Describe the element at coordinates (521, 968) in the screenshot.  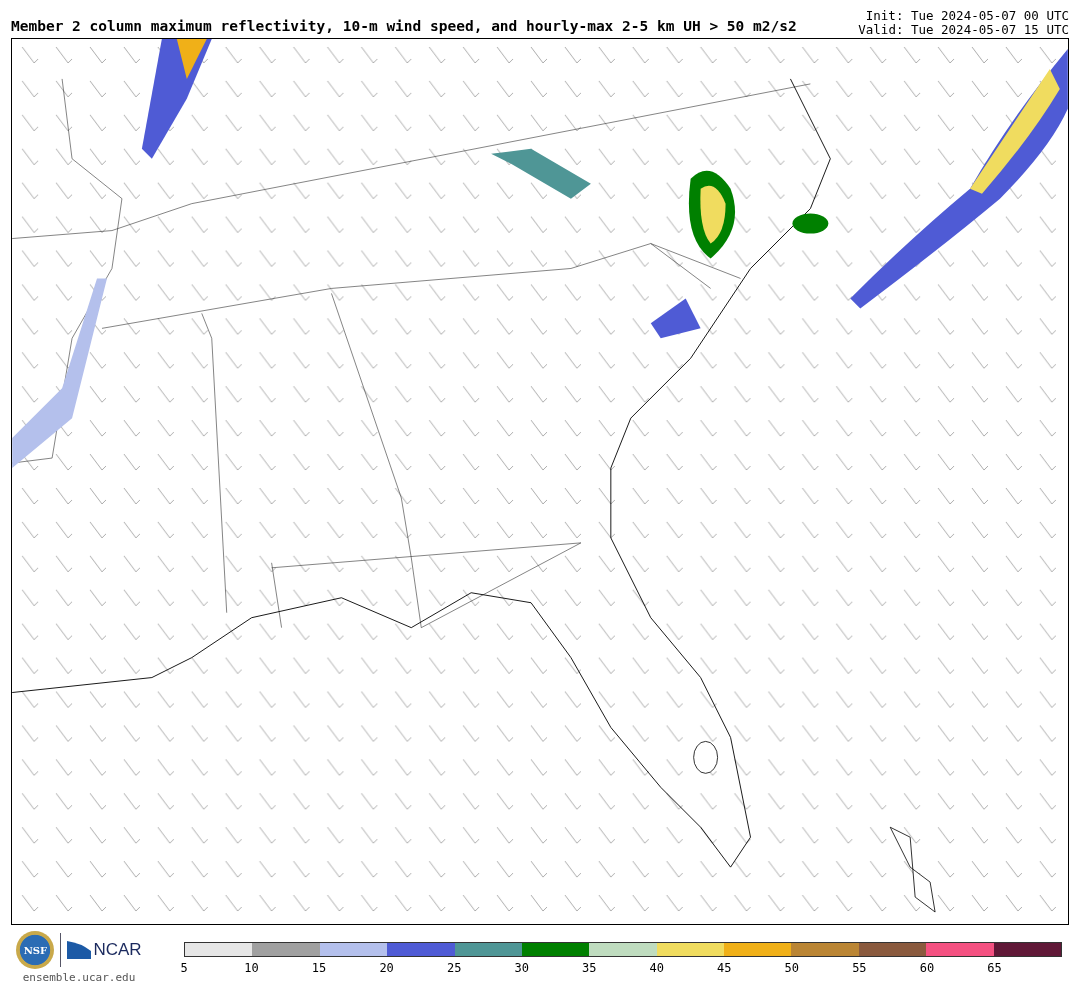
I see `tick-label: 30` at that location.